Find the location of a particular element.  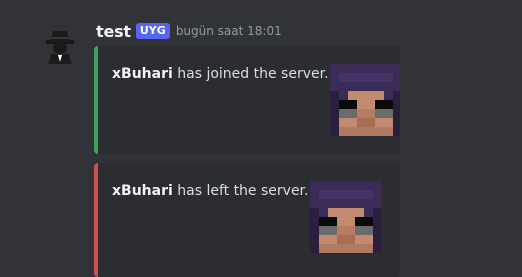

user-avatar is located at coordinates (60, 46).